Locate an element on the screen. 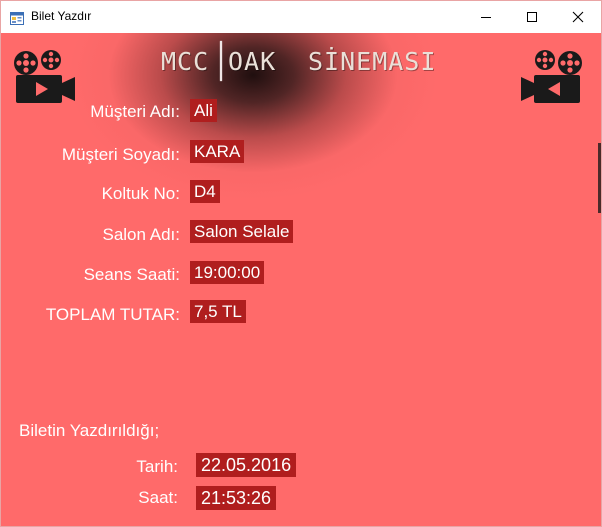  customer-name-value: Ali is located at coordinates (203, 110).